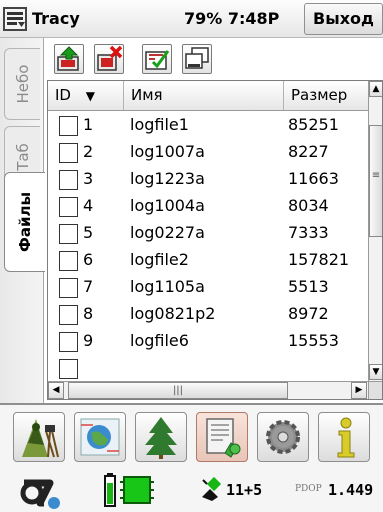  I want to click on upload-button, so click(69, 59).